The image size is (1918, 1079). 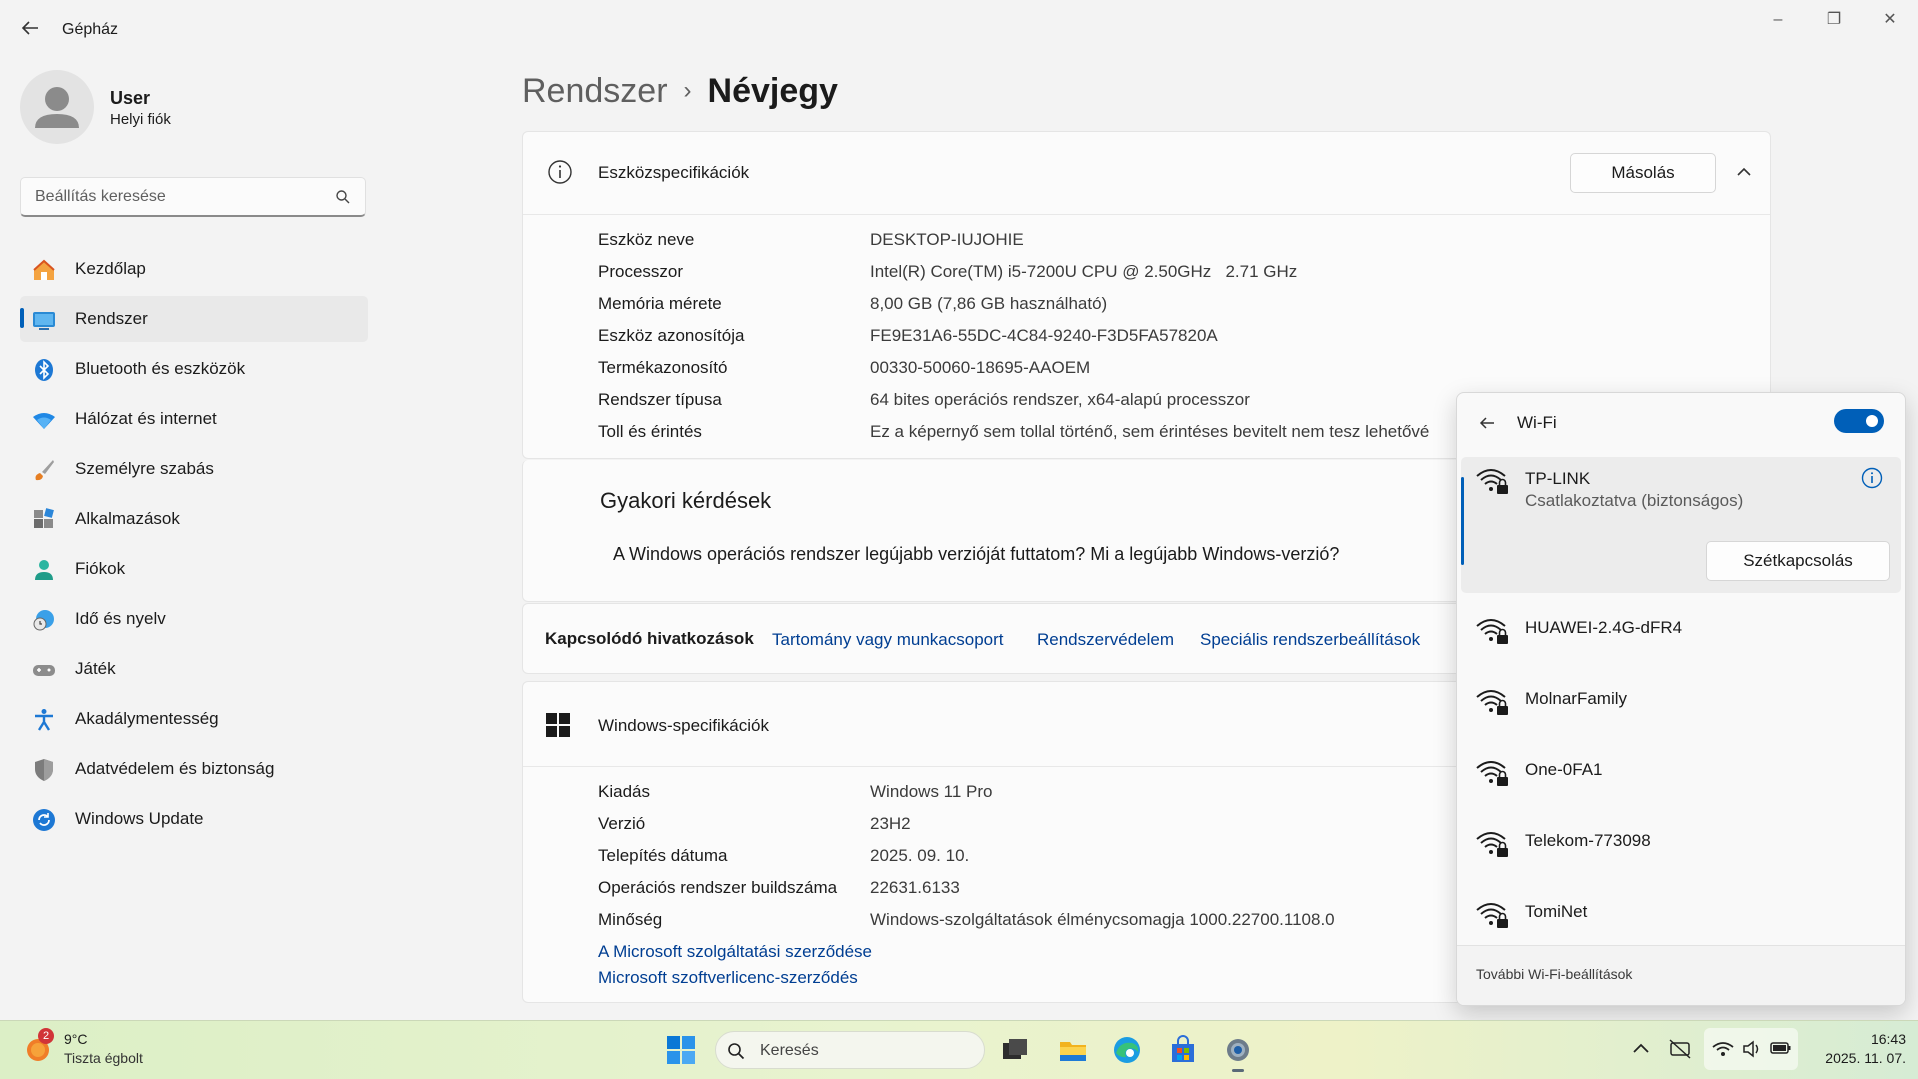 What do you see at coordinates (180, 197) in the screenshot?
I see `search-input` at bounding box center [180, 197].